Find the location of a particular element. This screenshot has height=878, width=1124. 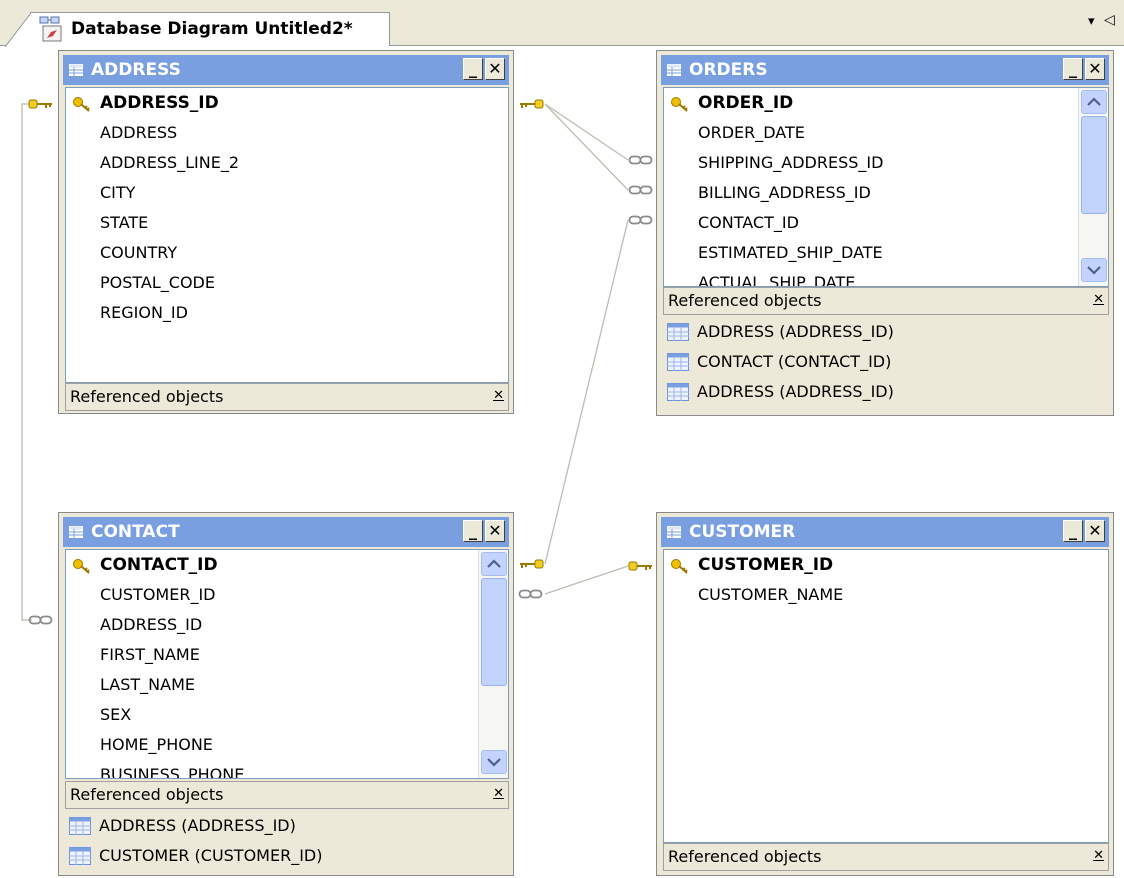

column-list: CUSTOMER_ID CUSTOMER_NAME is located at coordinates (886, 696).